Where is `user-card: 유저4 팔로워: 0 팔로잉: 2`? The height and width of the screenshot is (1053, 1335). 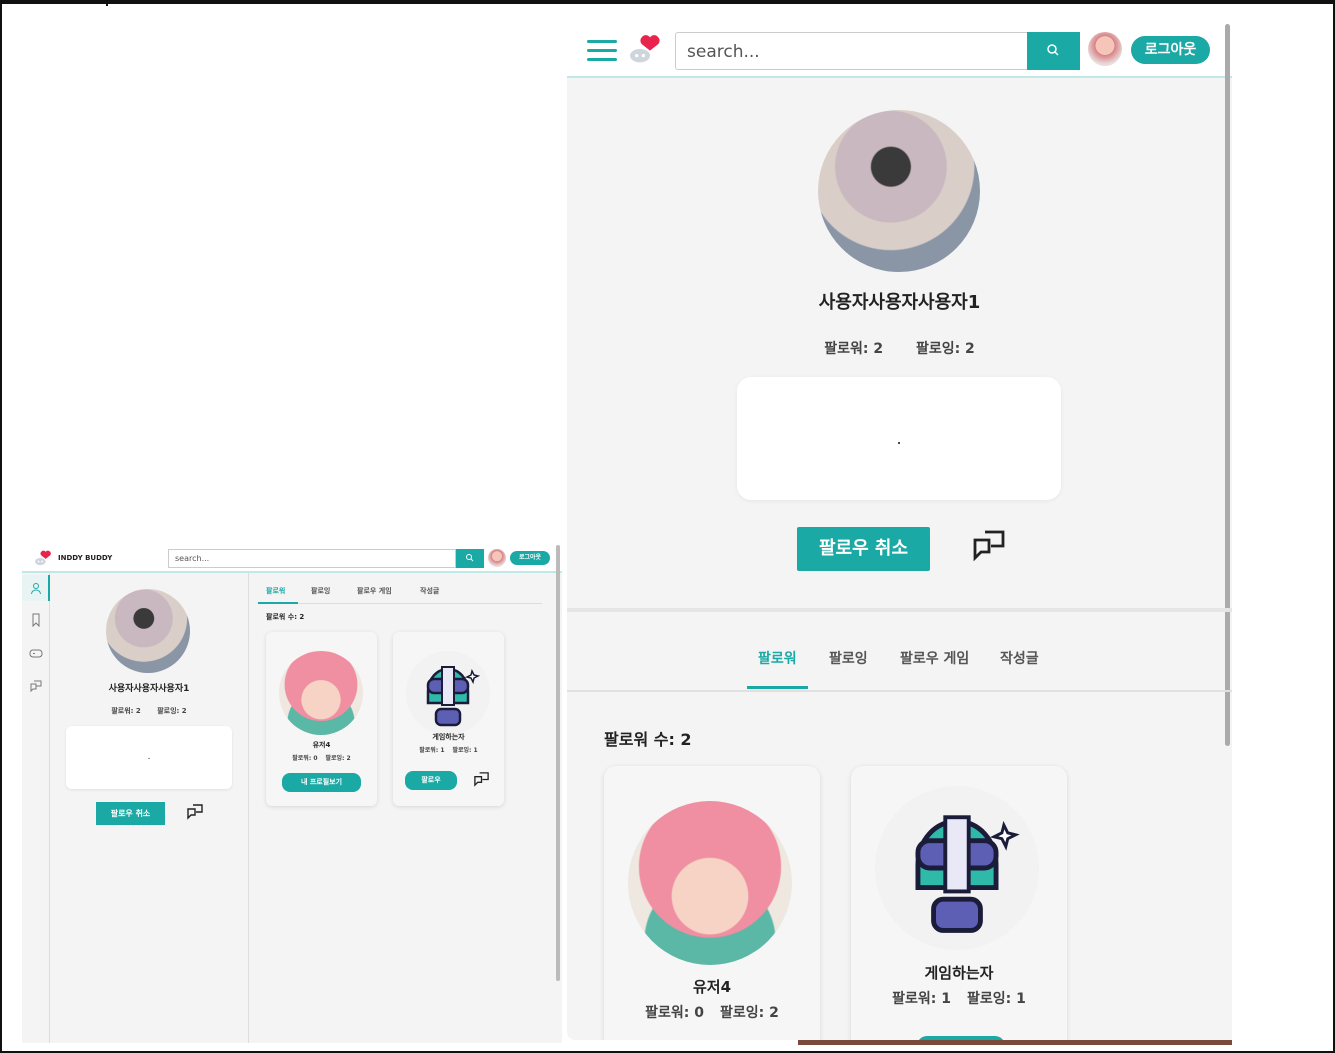
user-card: 유저4 팔로워: 0 팔로잉: 2 is located at coordinates (712, 903).